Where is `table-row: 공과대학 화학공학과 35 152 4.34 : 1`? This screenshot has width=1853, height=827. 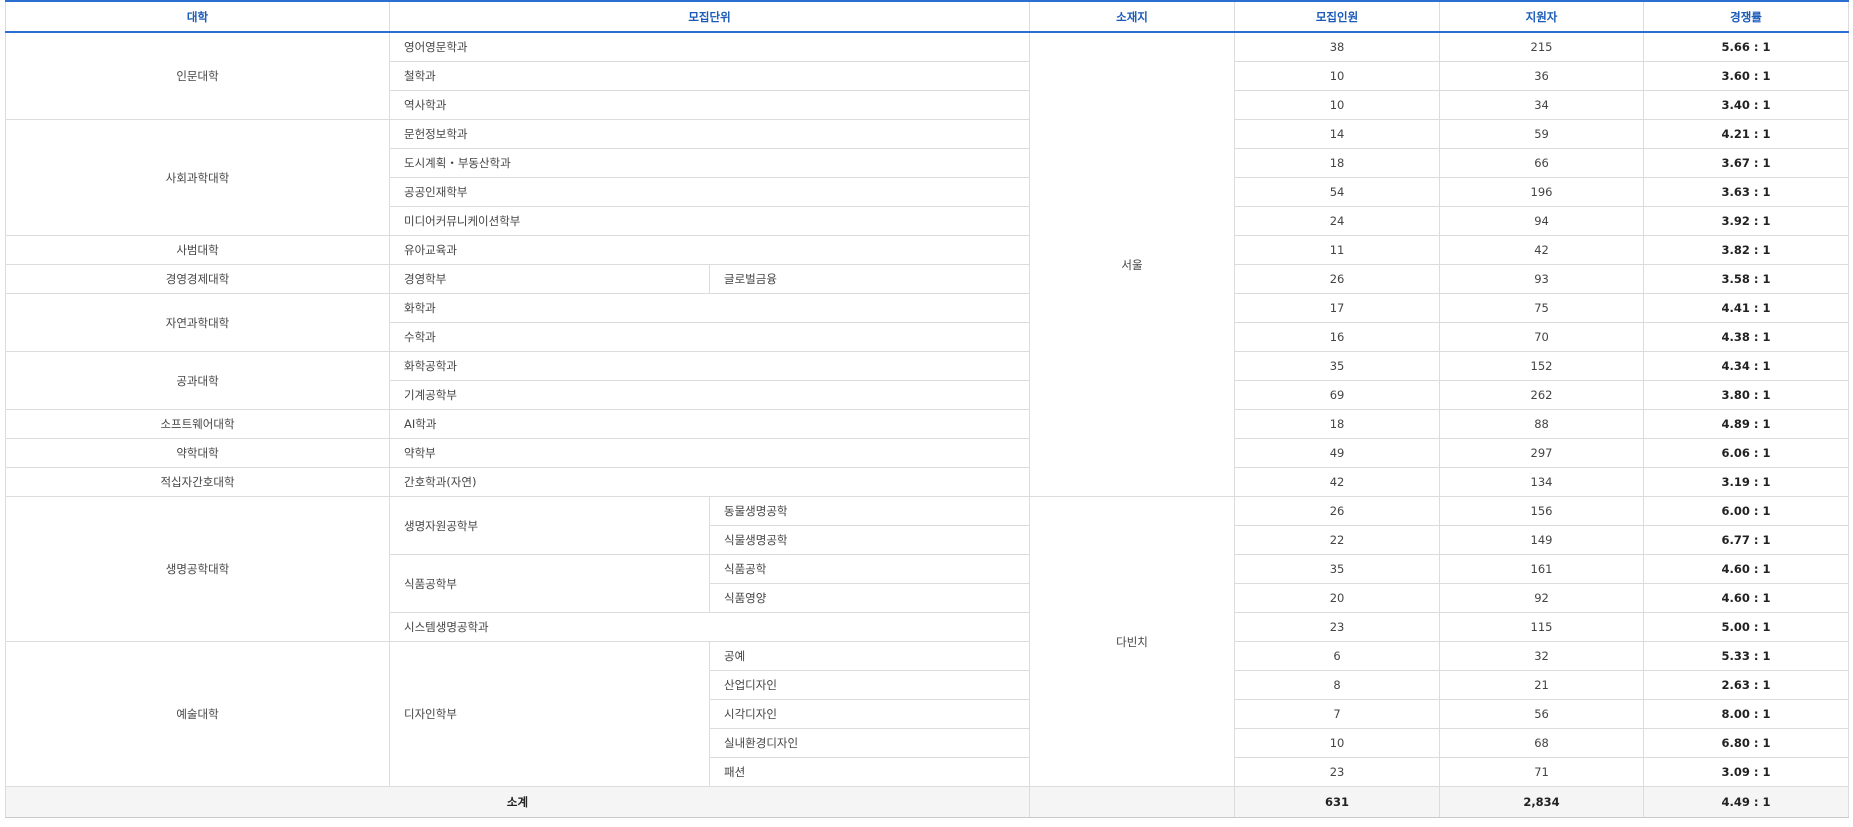
table-row: 공과대학 화학공학과 35 152 4.34 : 1 is located at coordinates (927, 380).